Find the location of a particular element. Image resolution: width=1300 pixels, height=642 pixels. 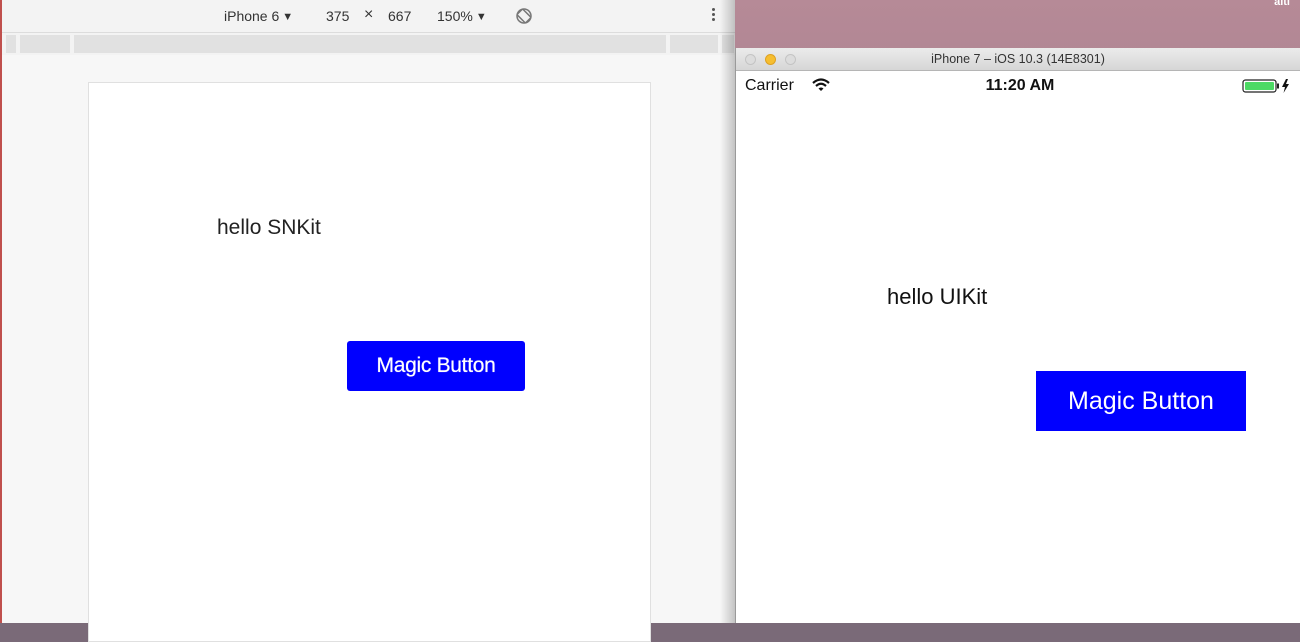

device-select-label: iPhone 6 is located at coordinates (252, 16).